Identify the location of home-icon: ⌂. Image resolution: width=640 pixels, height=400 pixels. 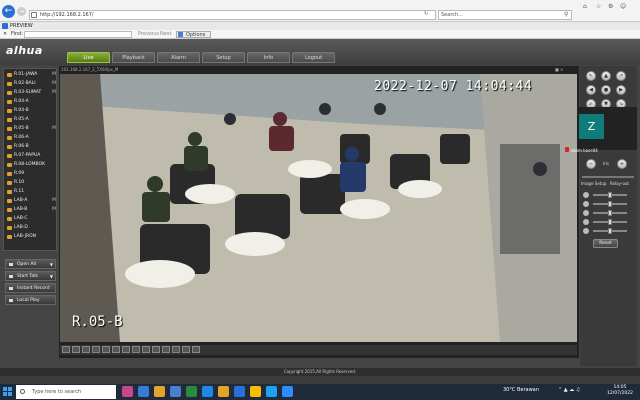
(585, 6).